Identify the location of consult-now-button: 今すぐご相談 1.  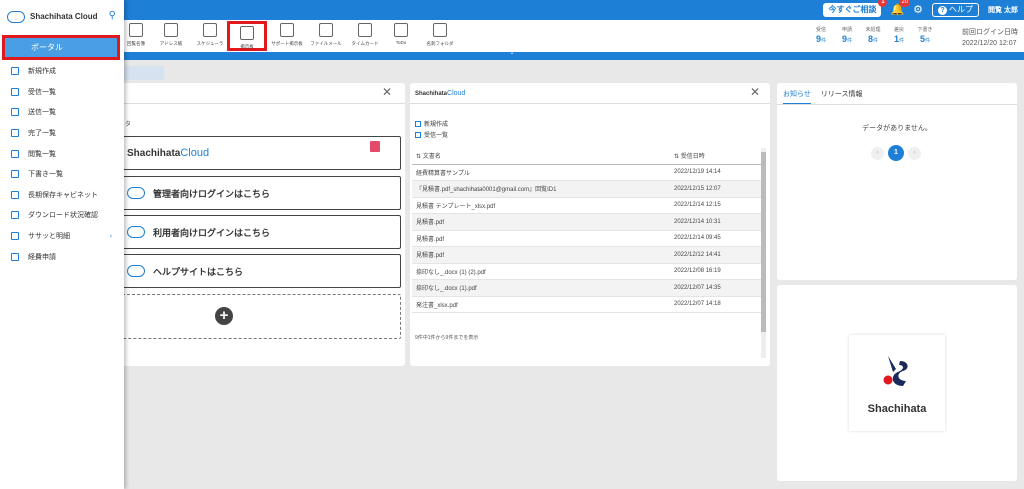
(855, 8).